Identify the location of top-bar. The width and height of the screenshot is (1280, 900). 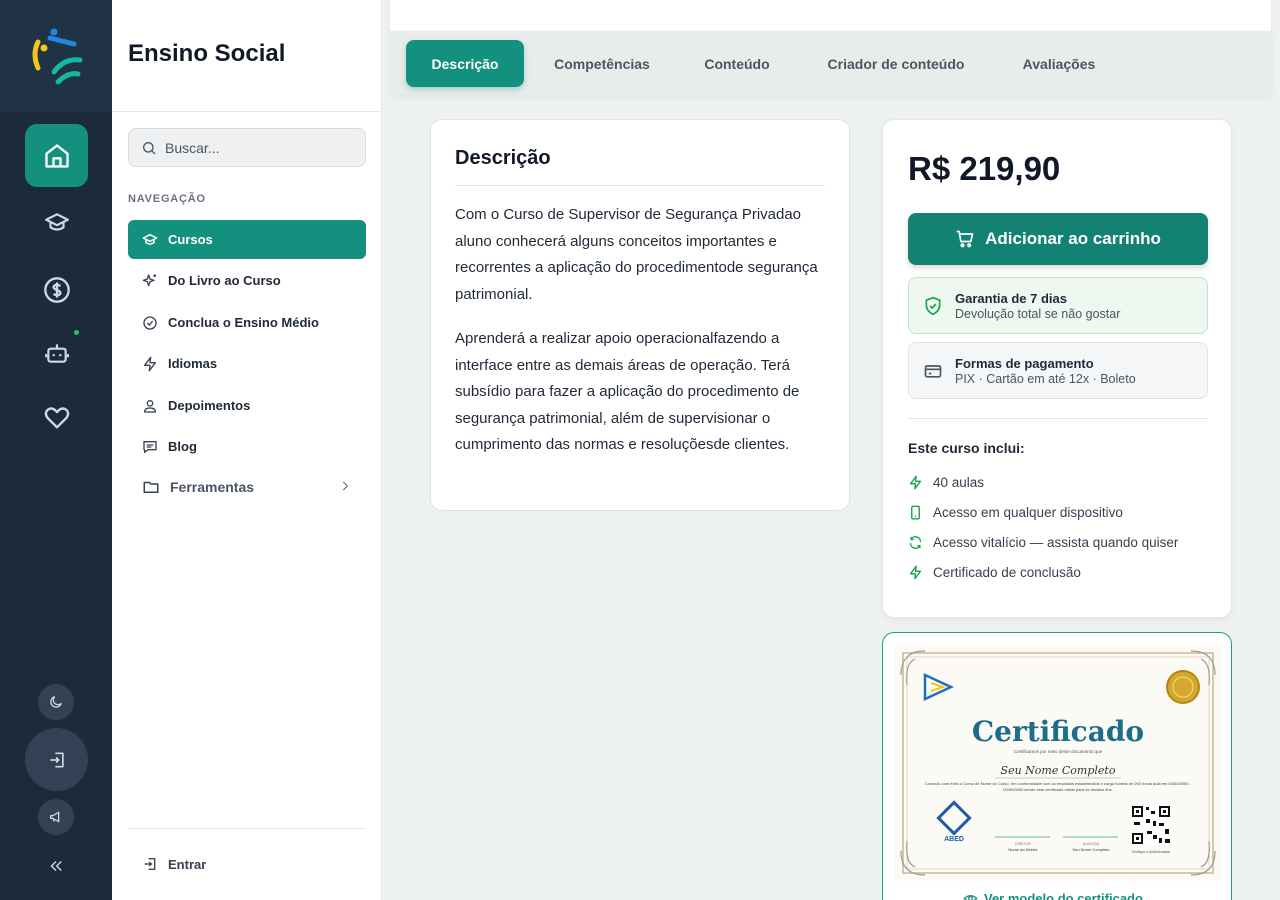
(830, 15).